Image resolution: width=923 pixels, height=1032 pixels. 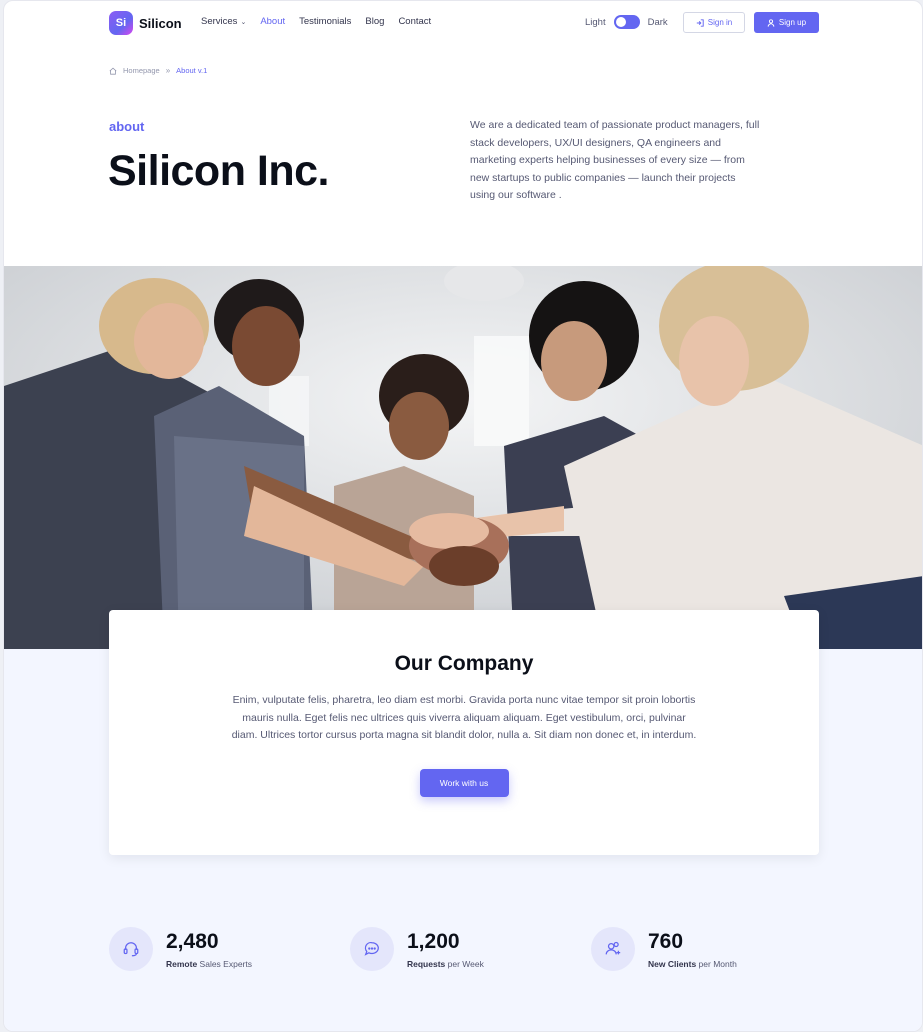 What do you see at coordinates (219, 21) in the screenshot?
I see `nav-services-label: Services` at bounding box center [219, 21].